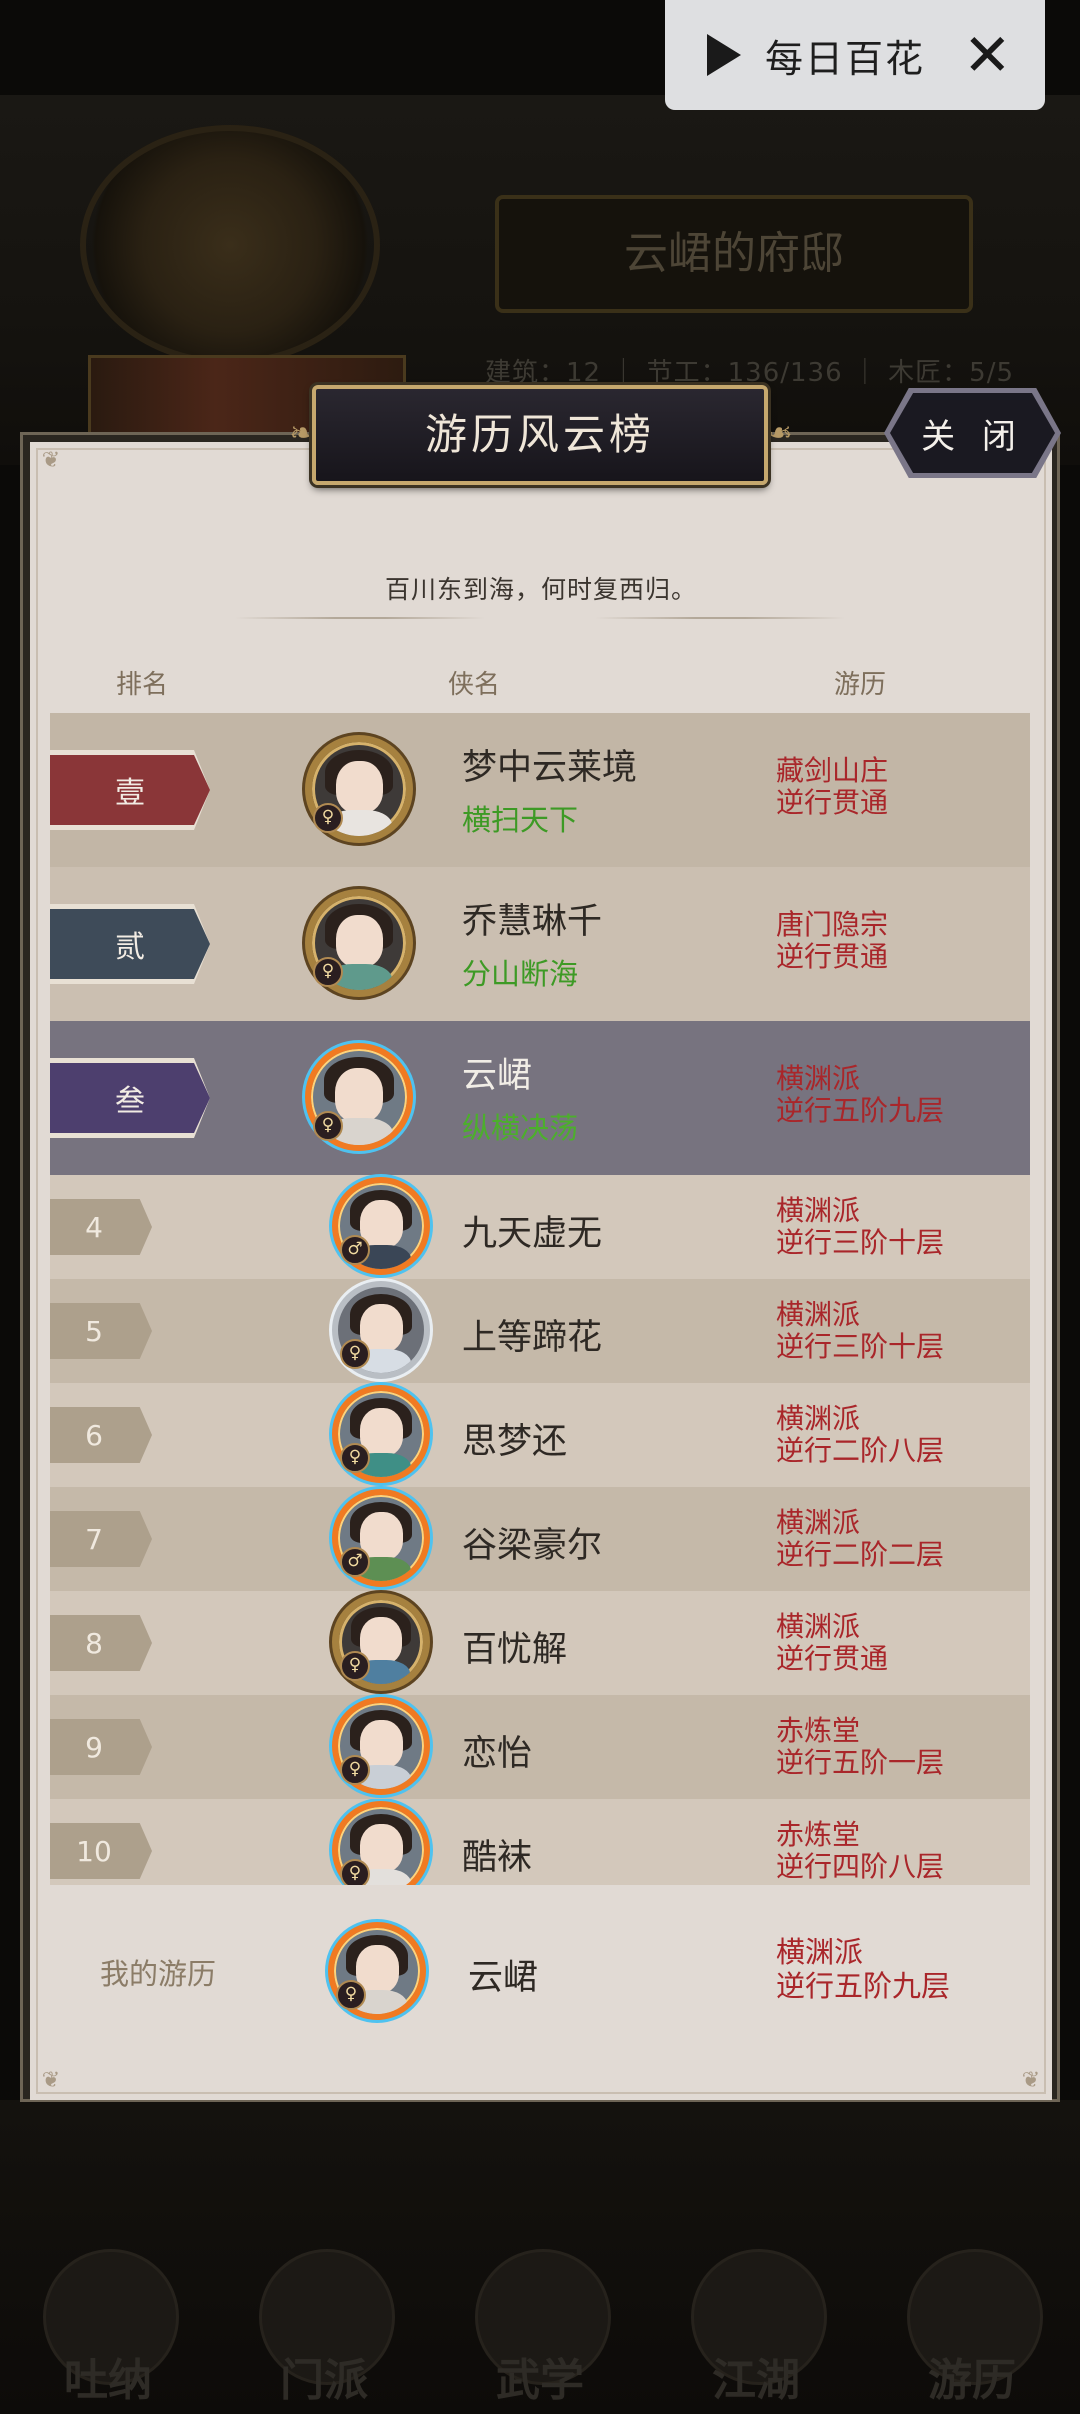 This screenshot has height=2414, width=1080. I want to click on rank-badge: 9, so click(101, 1747).